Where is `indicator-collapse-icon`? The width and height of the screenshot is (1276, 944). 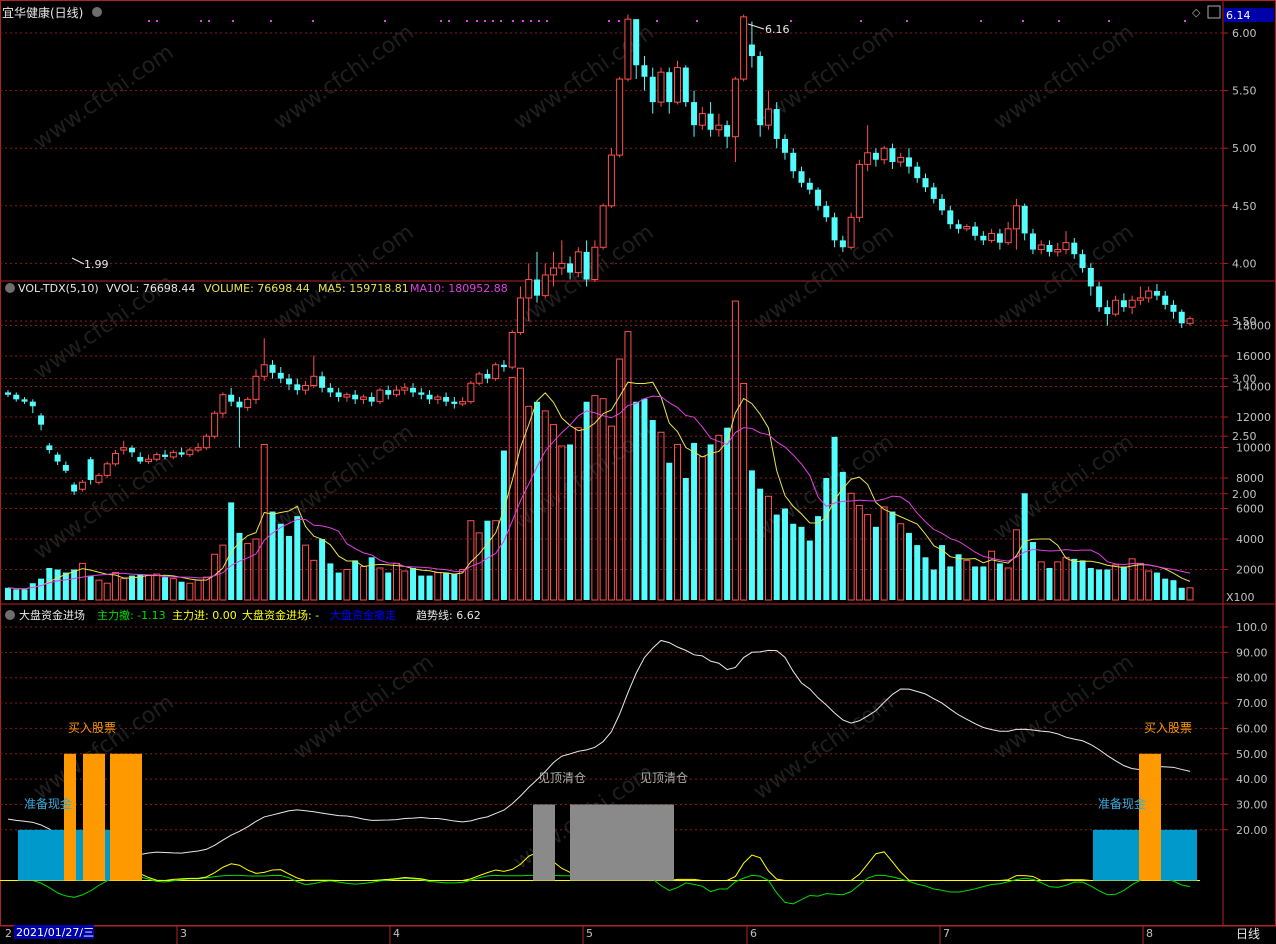
indicator-collapse-icon is located at coordinates (10, 615).